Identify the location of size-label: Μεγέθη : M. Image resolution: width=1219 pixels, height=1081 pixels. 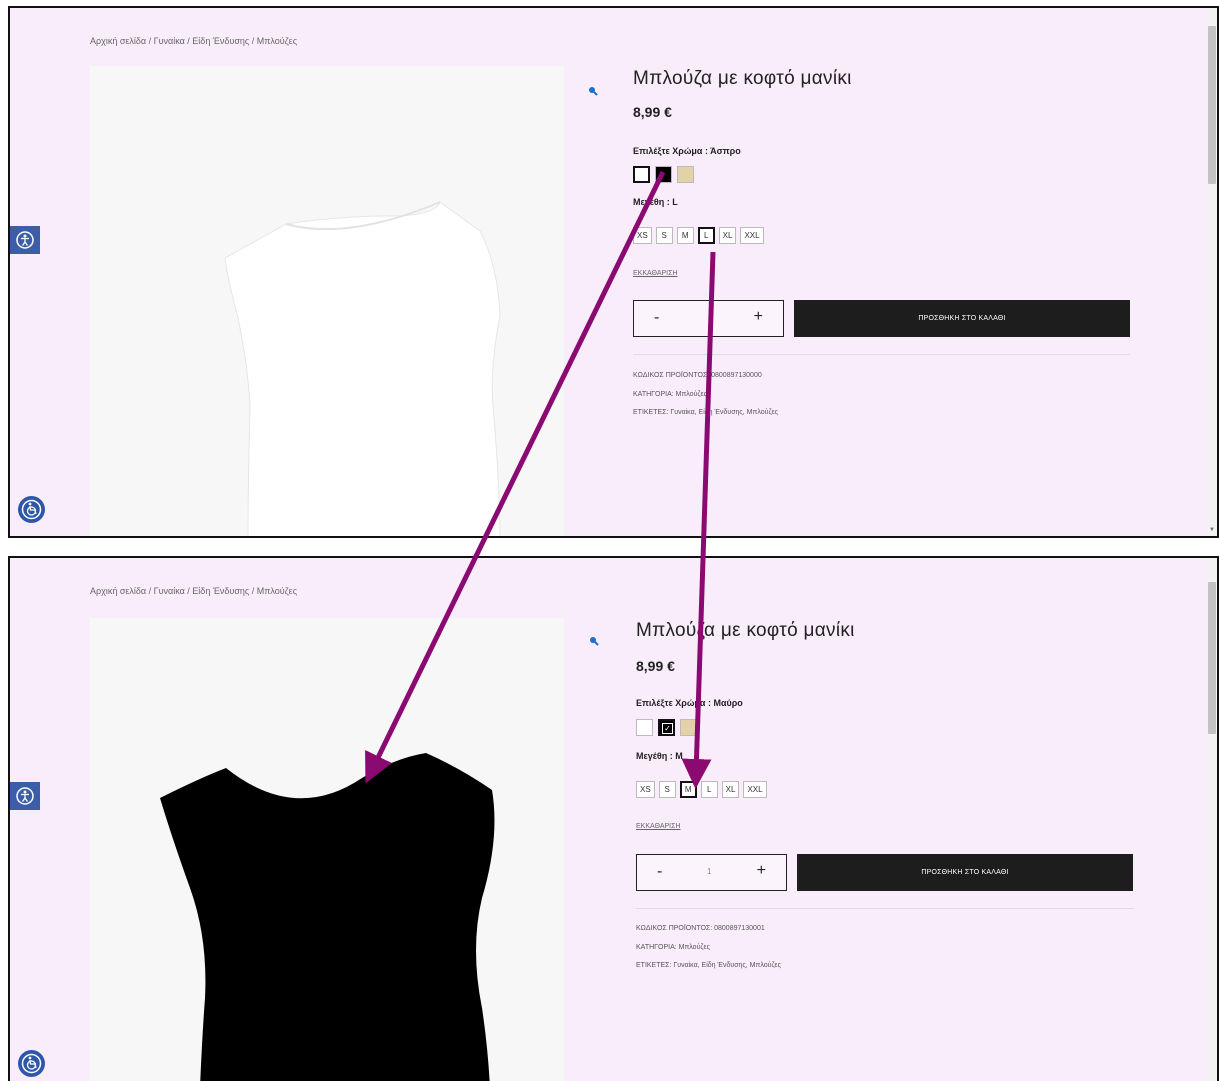
(659, 756).